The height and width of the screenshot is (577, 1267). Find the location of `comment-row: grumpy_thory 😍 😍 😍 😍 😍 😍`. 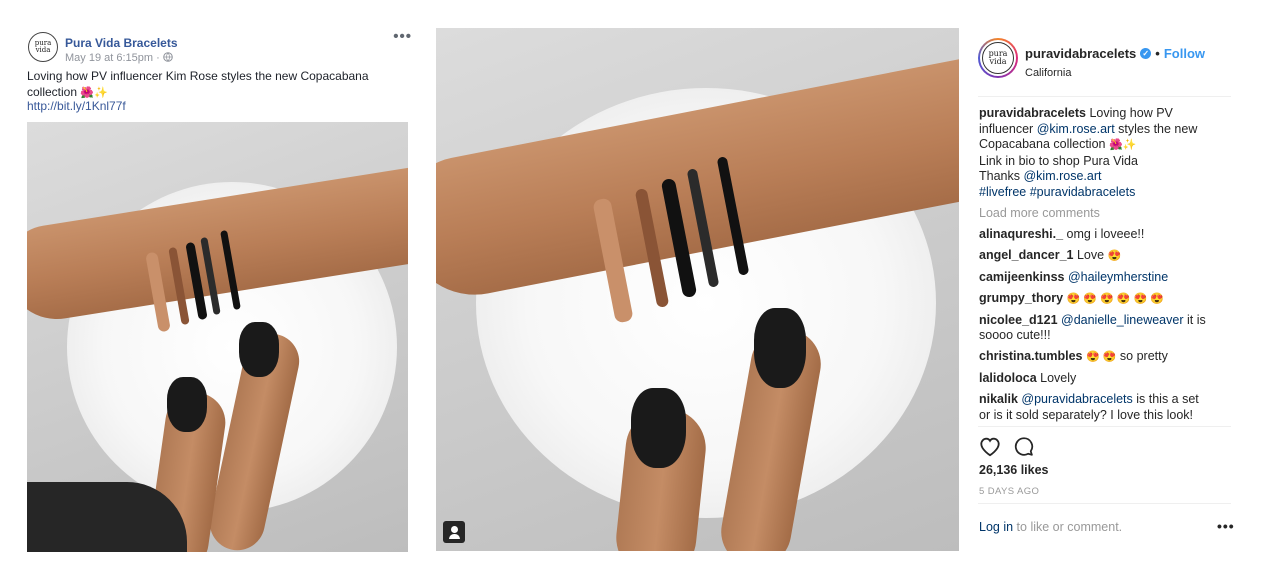

comment-row: grumpy_thory 😍 😍 😍 😍 😍 😍 is located at coordinates (1105, 299).